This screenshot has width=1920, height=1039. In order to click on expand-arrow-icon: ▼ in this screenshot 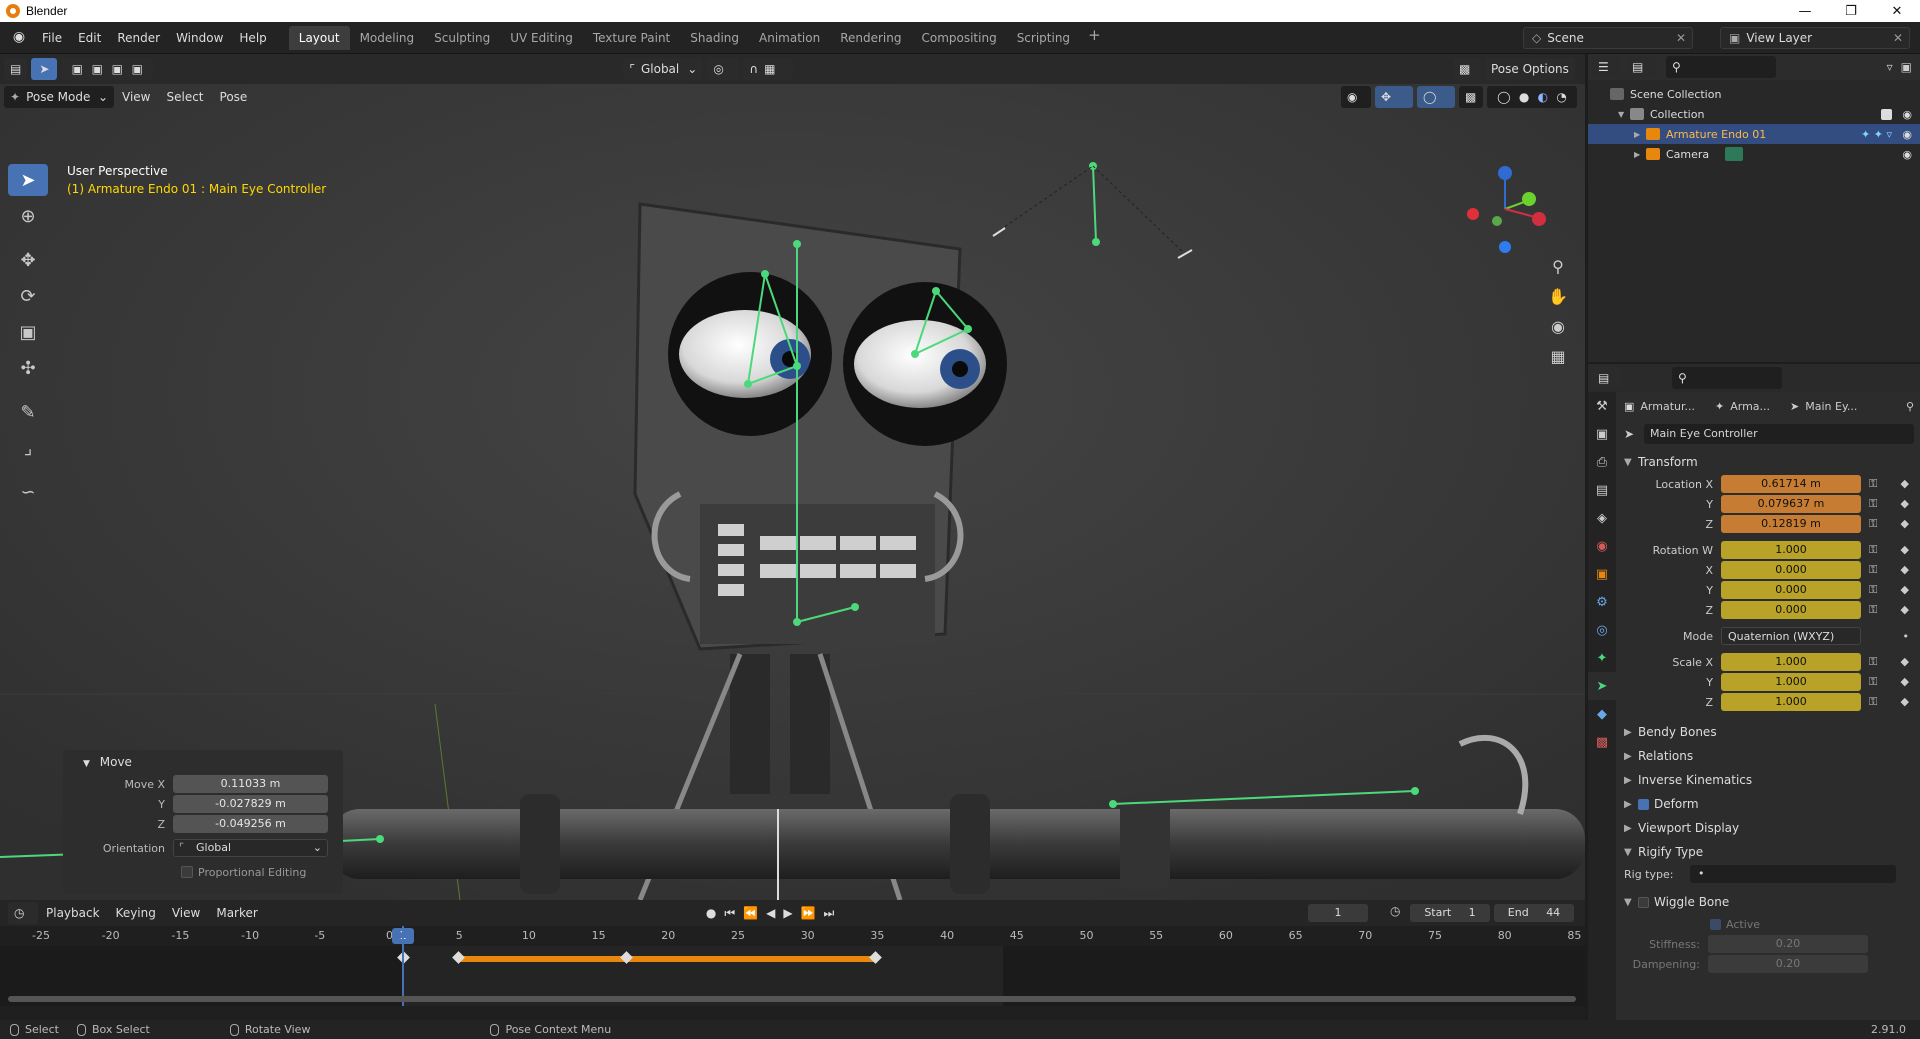, I will do `click(1624, 114)`.